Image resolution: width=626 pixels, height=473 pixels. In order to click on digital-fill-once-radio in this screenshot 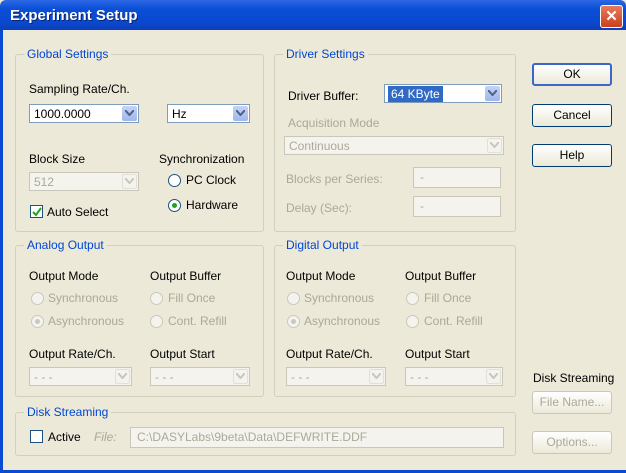, I will do `click(412, 298)`.